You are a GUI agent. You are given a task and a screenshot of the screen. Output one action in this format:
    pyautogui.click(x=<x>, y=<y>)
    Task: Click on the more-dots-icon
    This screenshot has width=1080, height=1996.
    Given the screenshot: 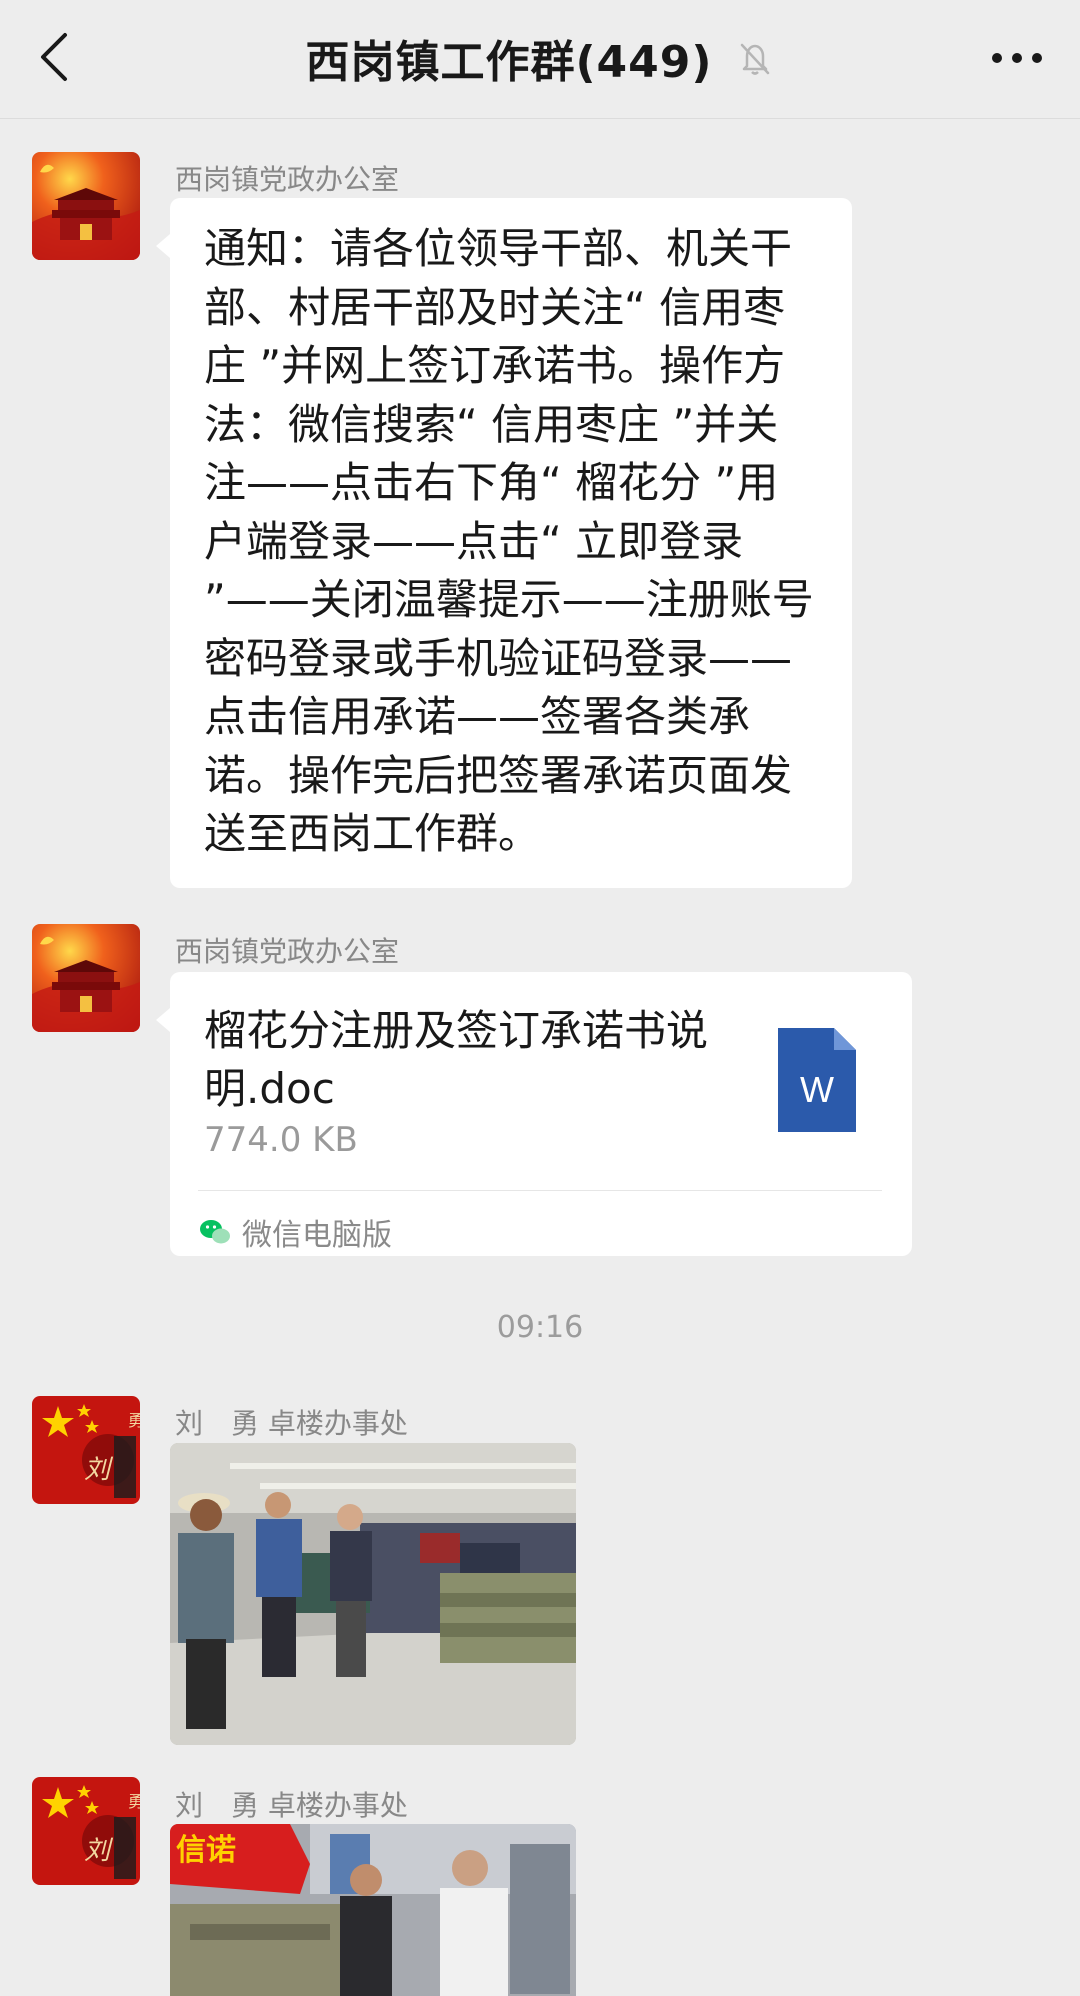 What is the action you would take?
    pyautogui.click(x=1017, y=58)
    